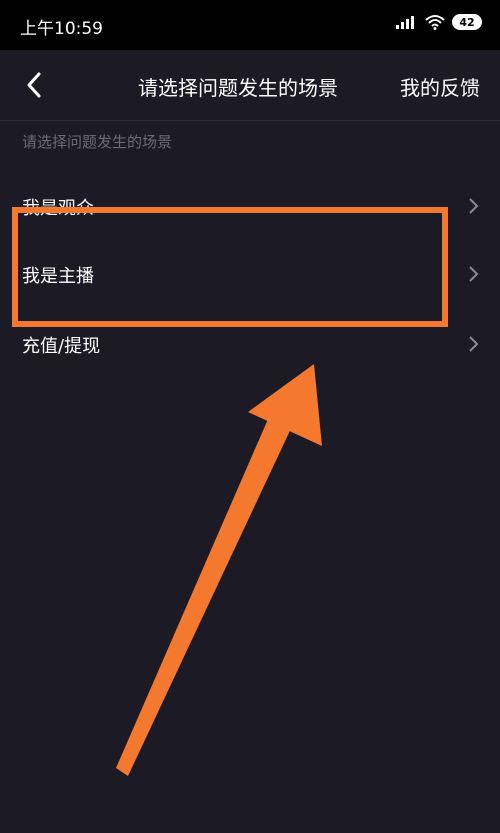 The width and height of the screenshot is (500, 833). I want to click on chevron-left-icon, so click(34, 85).